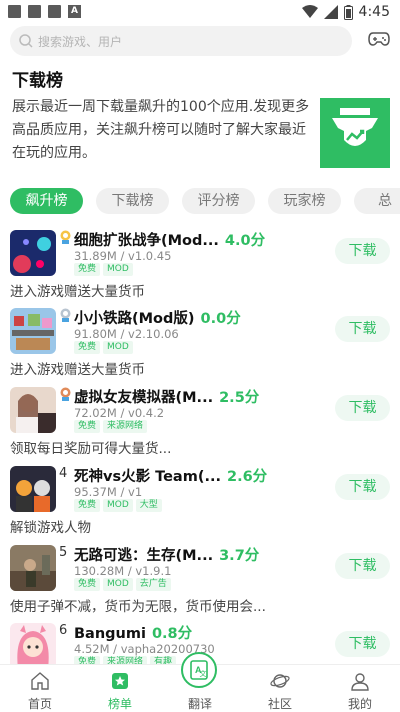 The height and width of the screenshot is (712, 400). Describe the element at coordinates (65, 237) in the screenshot. I see `gold-medal-icon` at that location.